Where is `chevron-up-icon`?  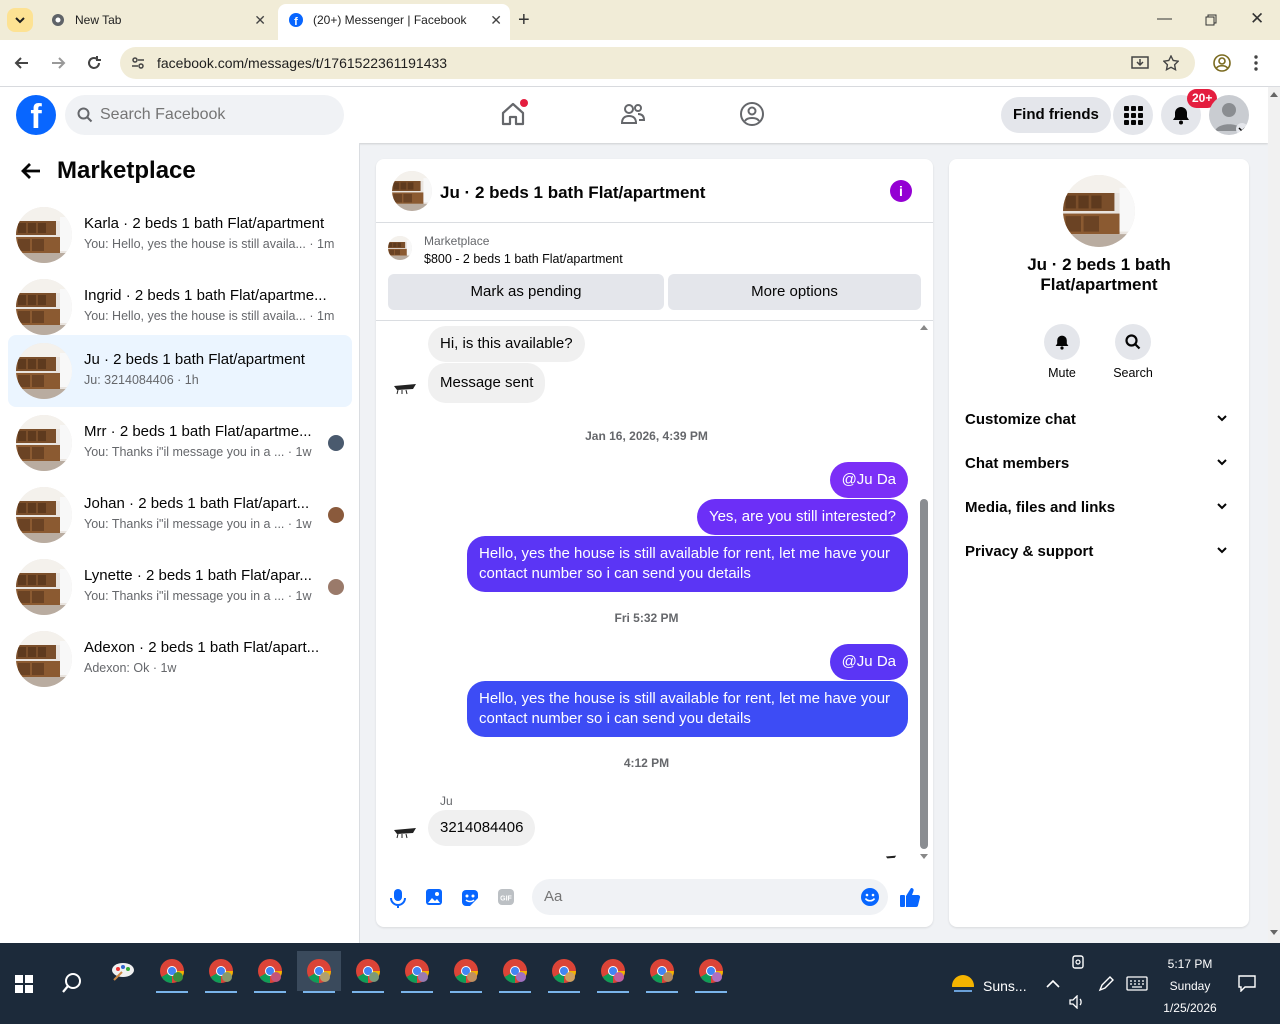 chevron-up-icon is located at coordinates (1053, 983).